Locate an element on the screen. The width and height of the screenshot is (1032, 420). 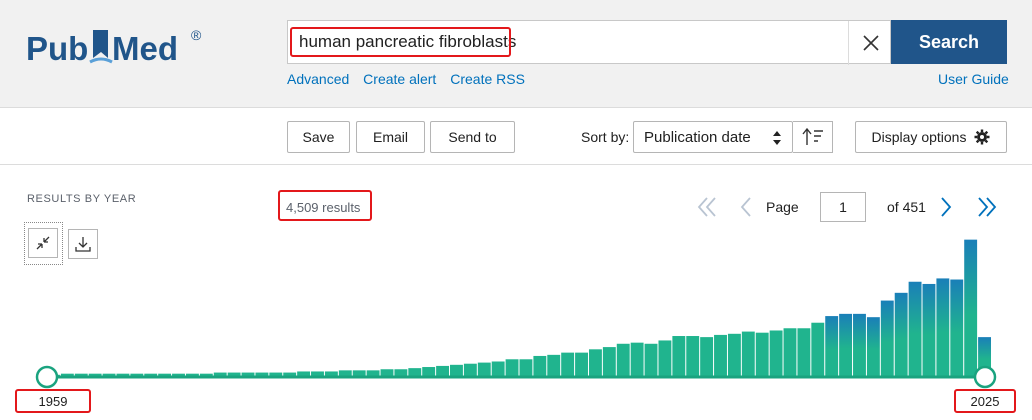
sort-descending-icon is located at coordinates (812, 136).